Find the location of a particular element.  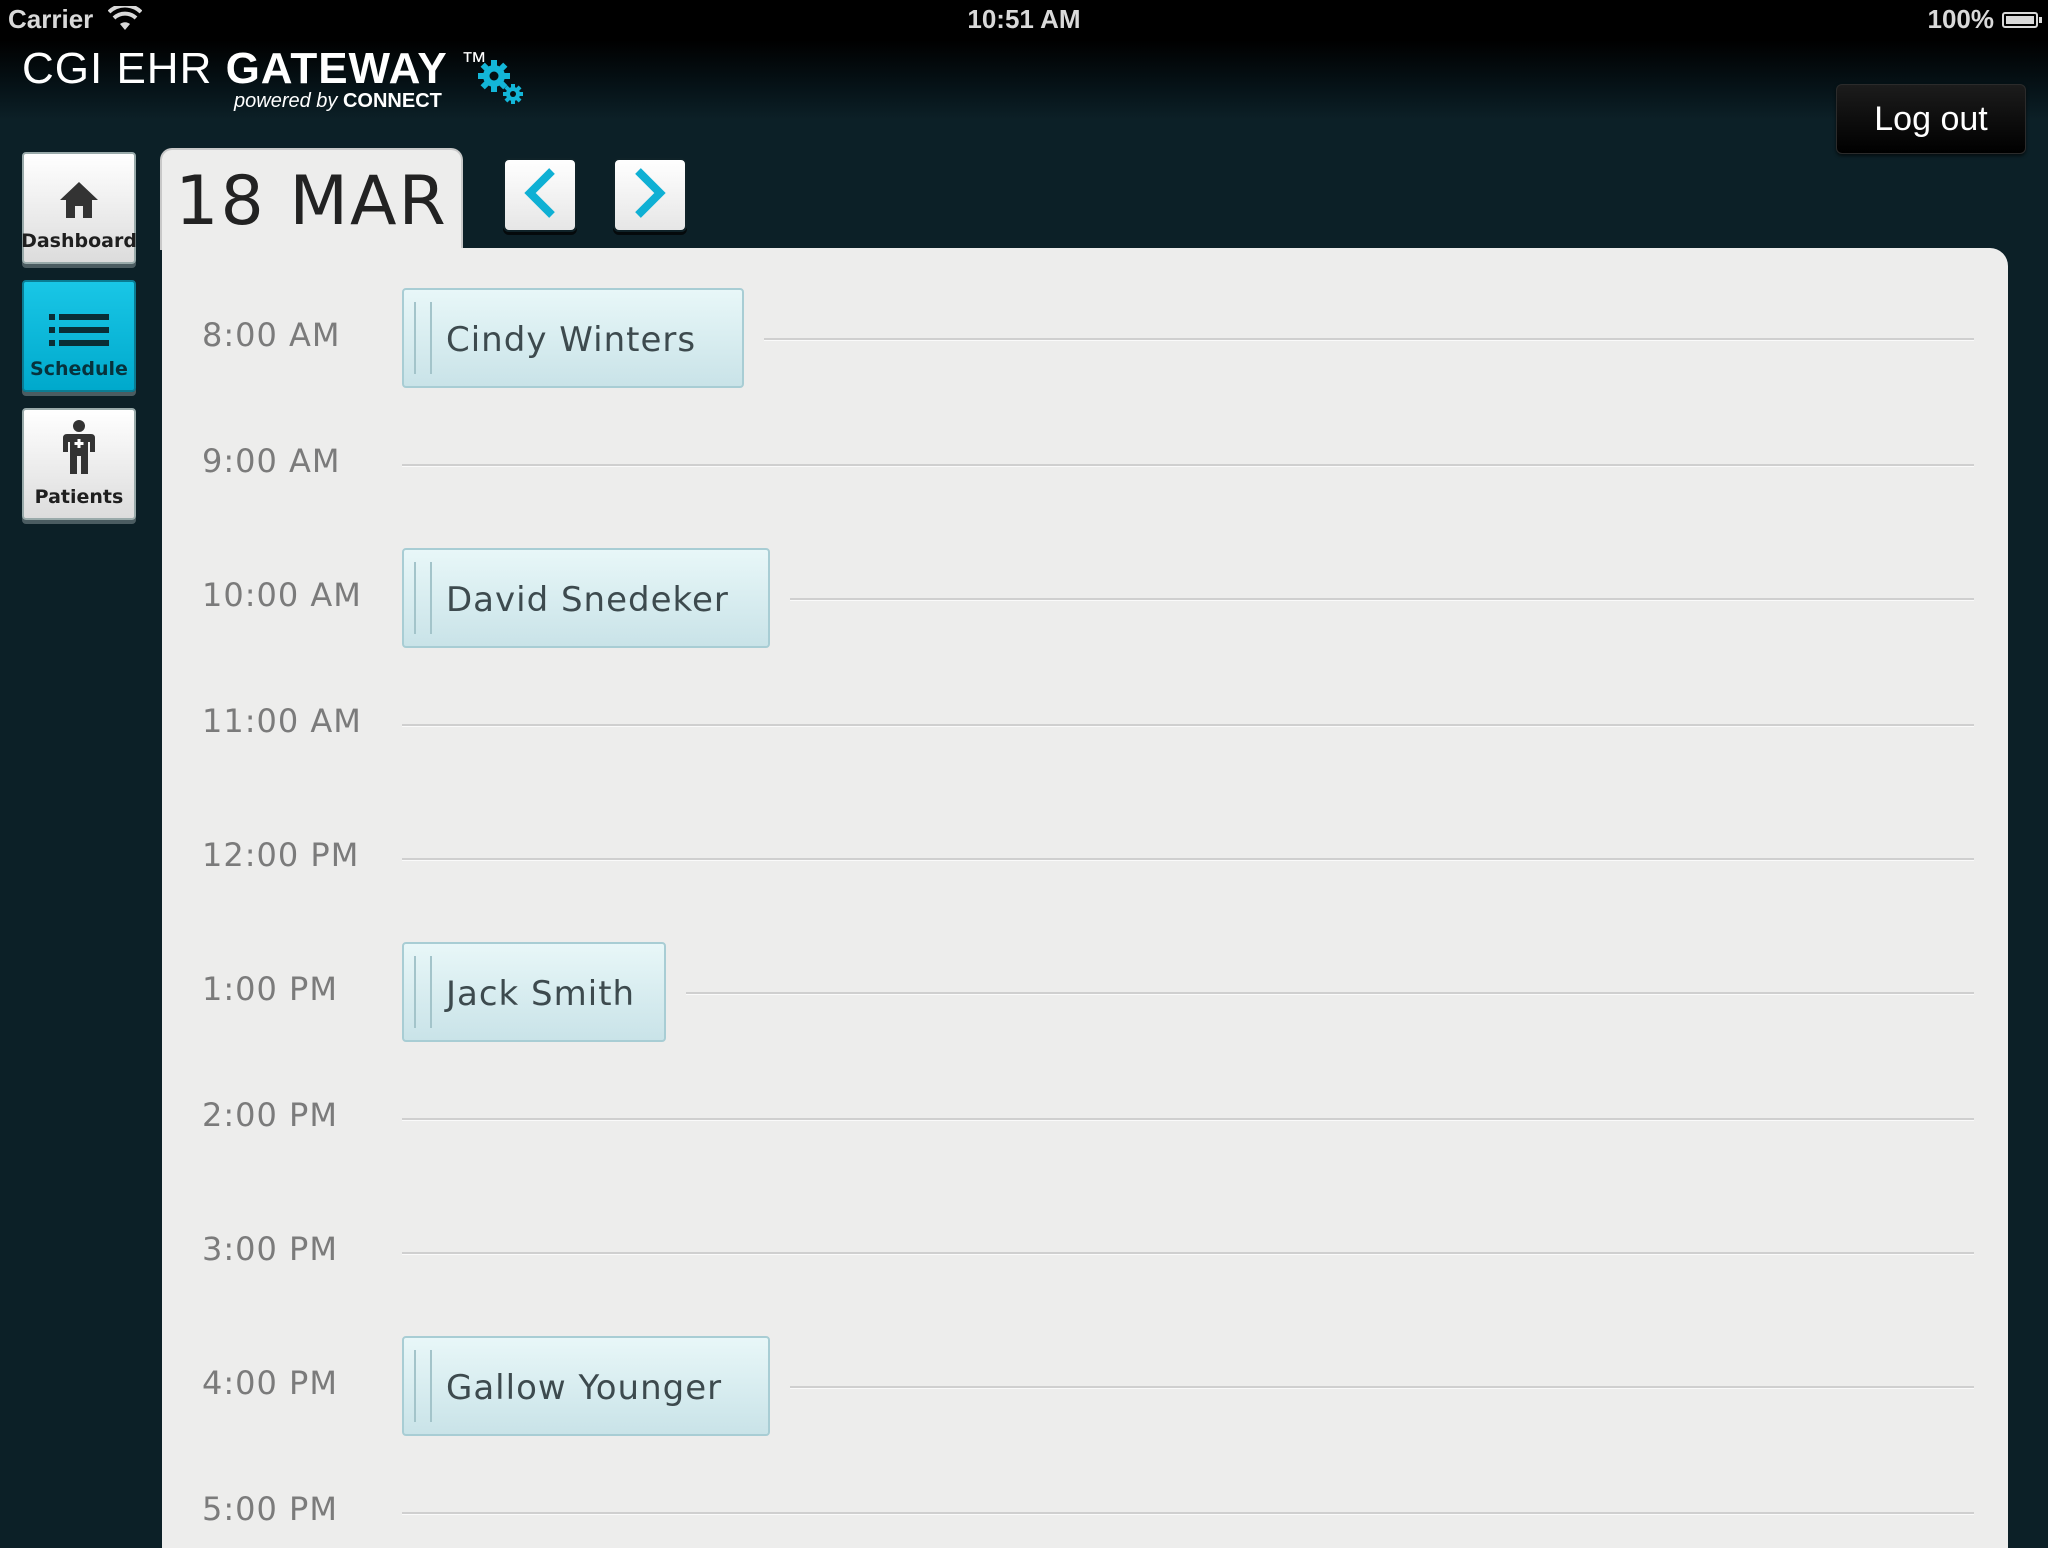

gear-icon is located at coordinates (499, 81).